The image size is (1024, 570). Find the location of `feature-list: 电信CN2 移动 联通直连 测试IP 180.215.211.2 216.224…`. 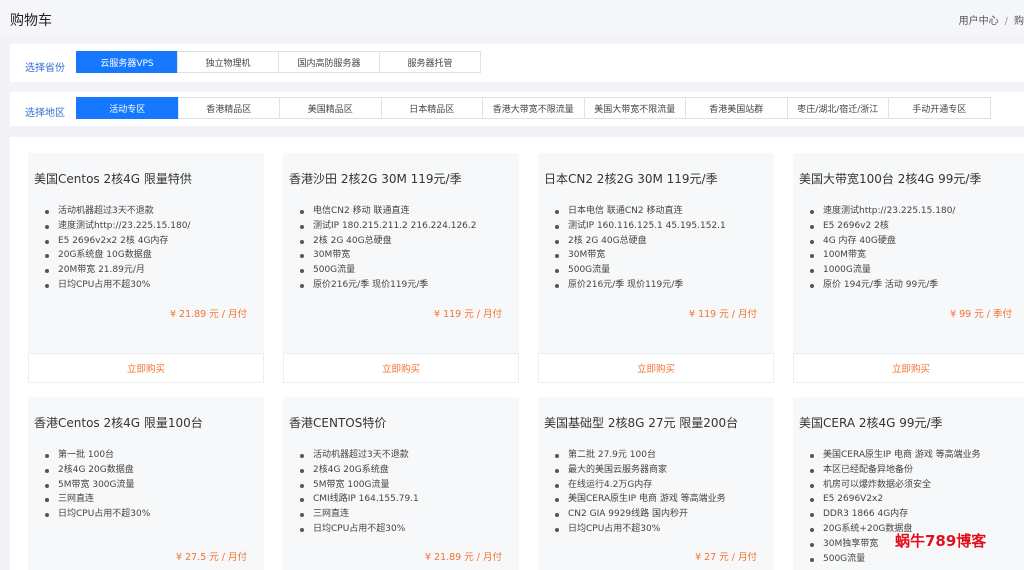

feature-list: 电信CN2 移动 联通直连 测试IP 180.215.211.2 216.224… is located at coordinates (388, 248).